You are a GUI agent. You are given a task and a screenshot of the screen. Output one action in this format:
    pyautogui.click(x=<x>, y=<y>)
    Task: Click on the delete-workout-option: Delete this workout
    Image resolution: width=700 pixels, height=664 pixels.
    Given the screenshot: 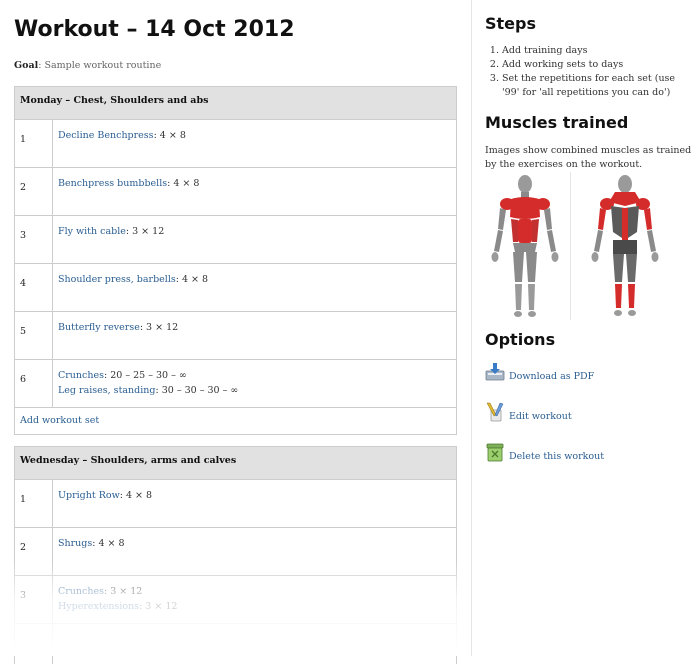 What is the action you would take?
    pyautogui.click(x=544, y=452)
    